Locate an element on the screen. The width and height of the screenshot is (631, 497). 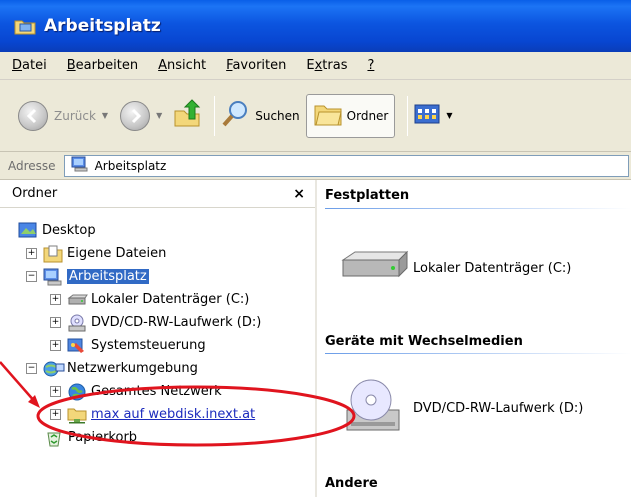
folders-panel-header: Ordner × is located at coordinates (157, 194).